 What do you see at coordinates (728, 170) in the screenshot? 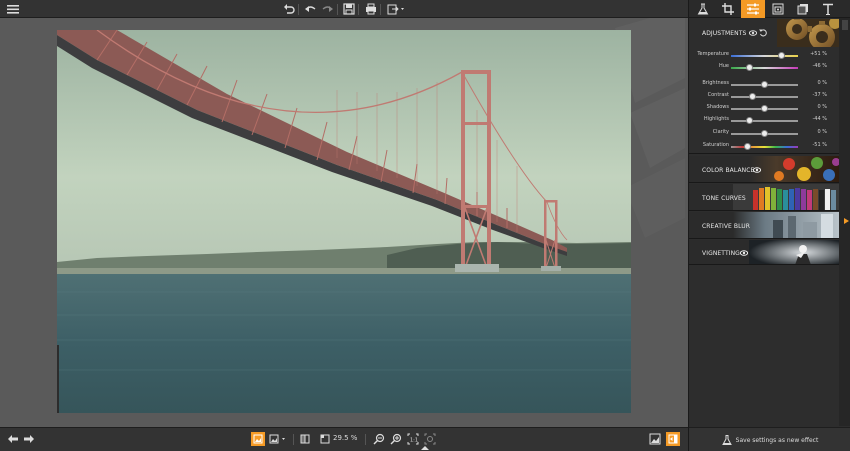
I see `section-title: COLOR BALANCE` at bounding box center [728, 170].